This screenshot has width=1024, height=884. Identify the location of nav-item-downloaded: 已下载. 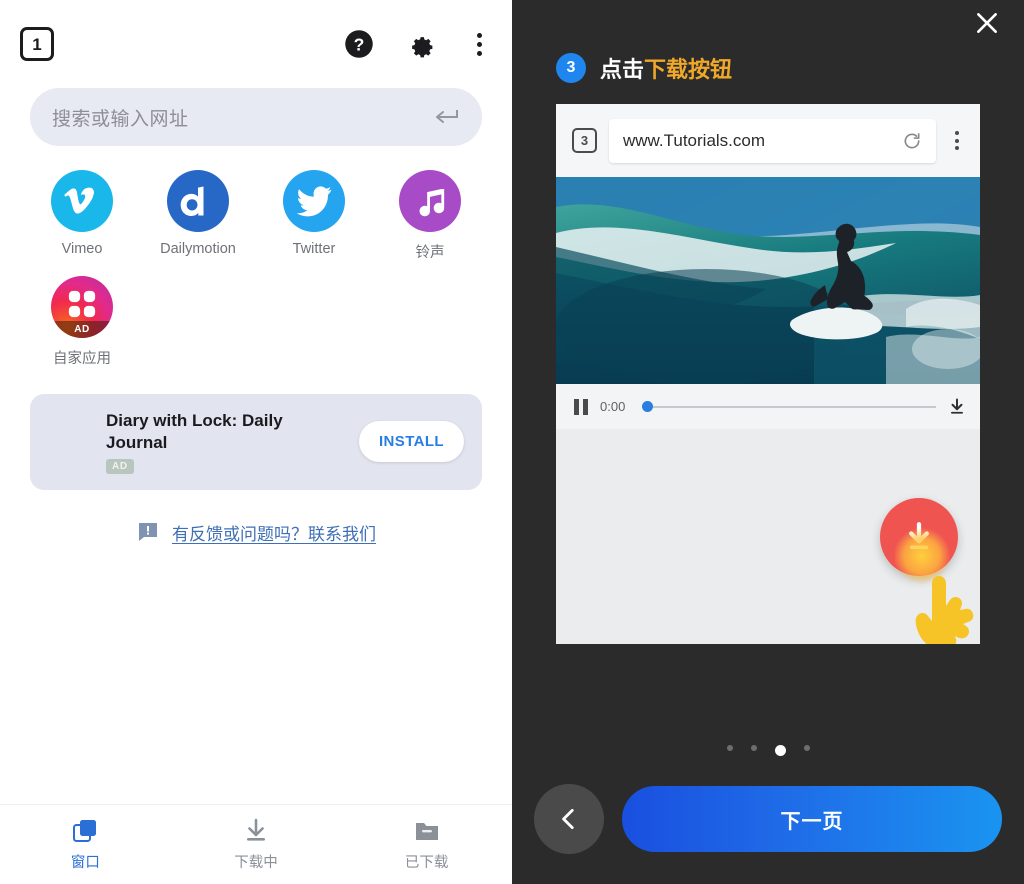
(426, 844).